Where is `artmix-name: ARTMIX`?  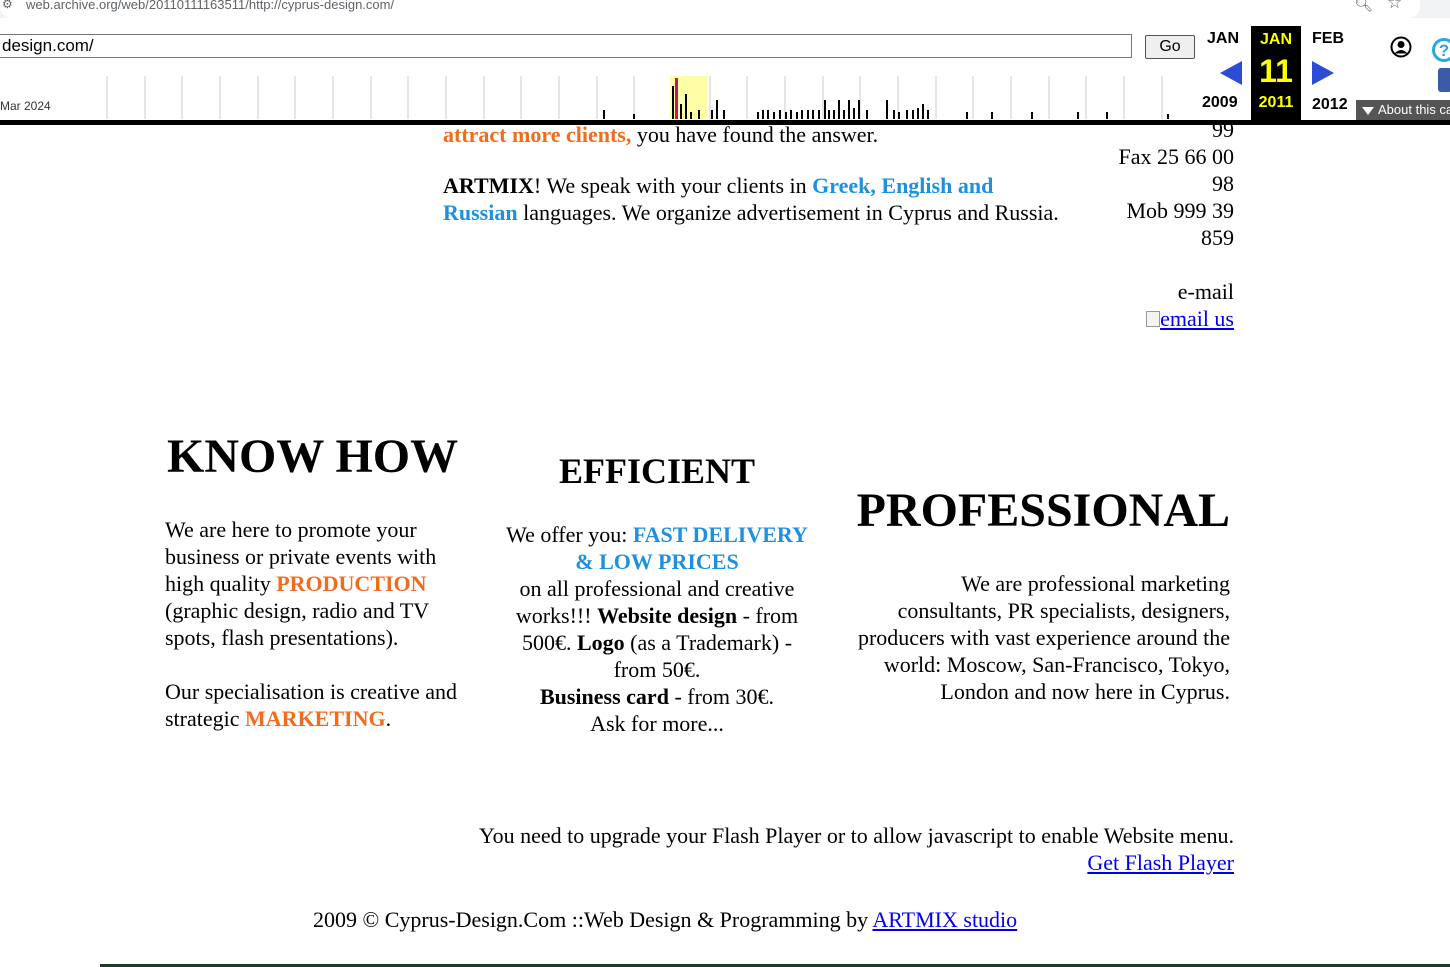 artmix-name: ARTMIX is located at coordinates (488, 185).